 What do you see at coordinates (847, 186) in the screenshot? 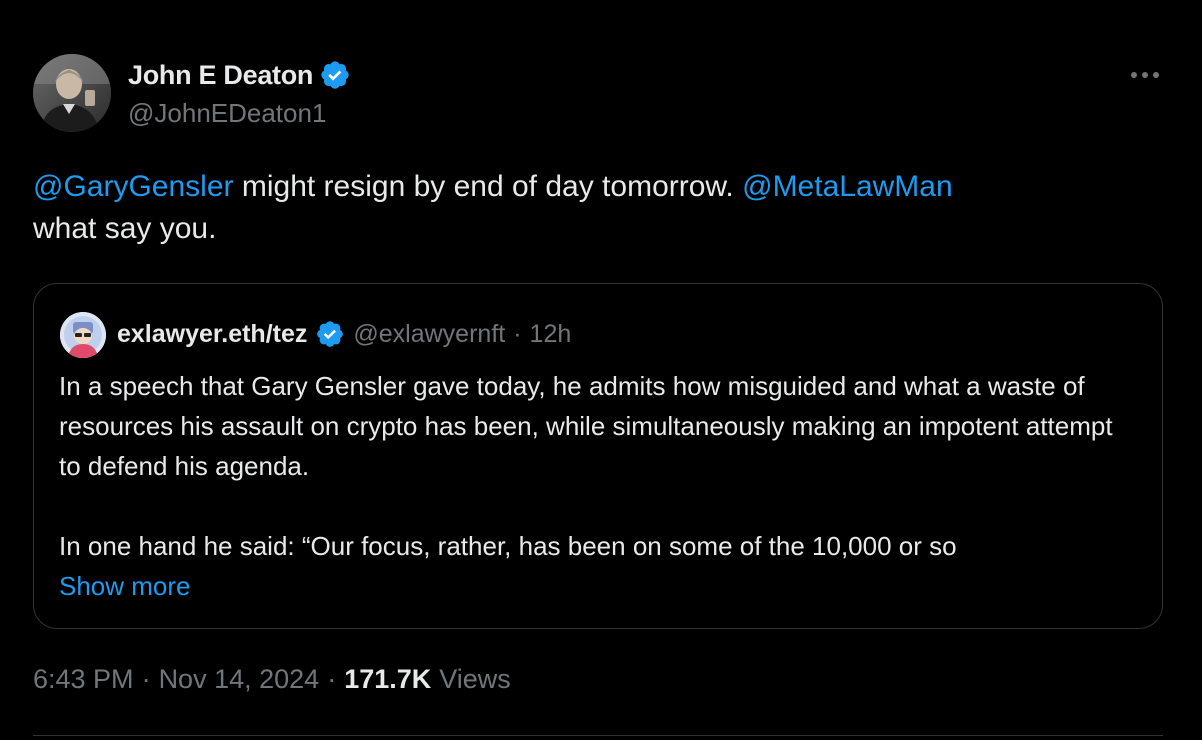
I see `mention-metalawman: @MetaLawMan` at bounding box center [847, 186].